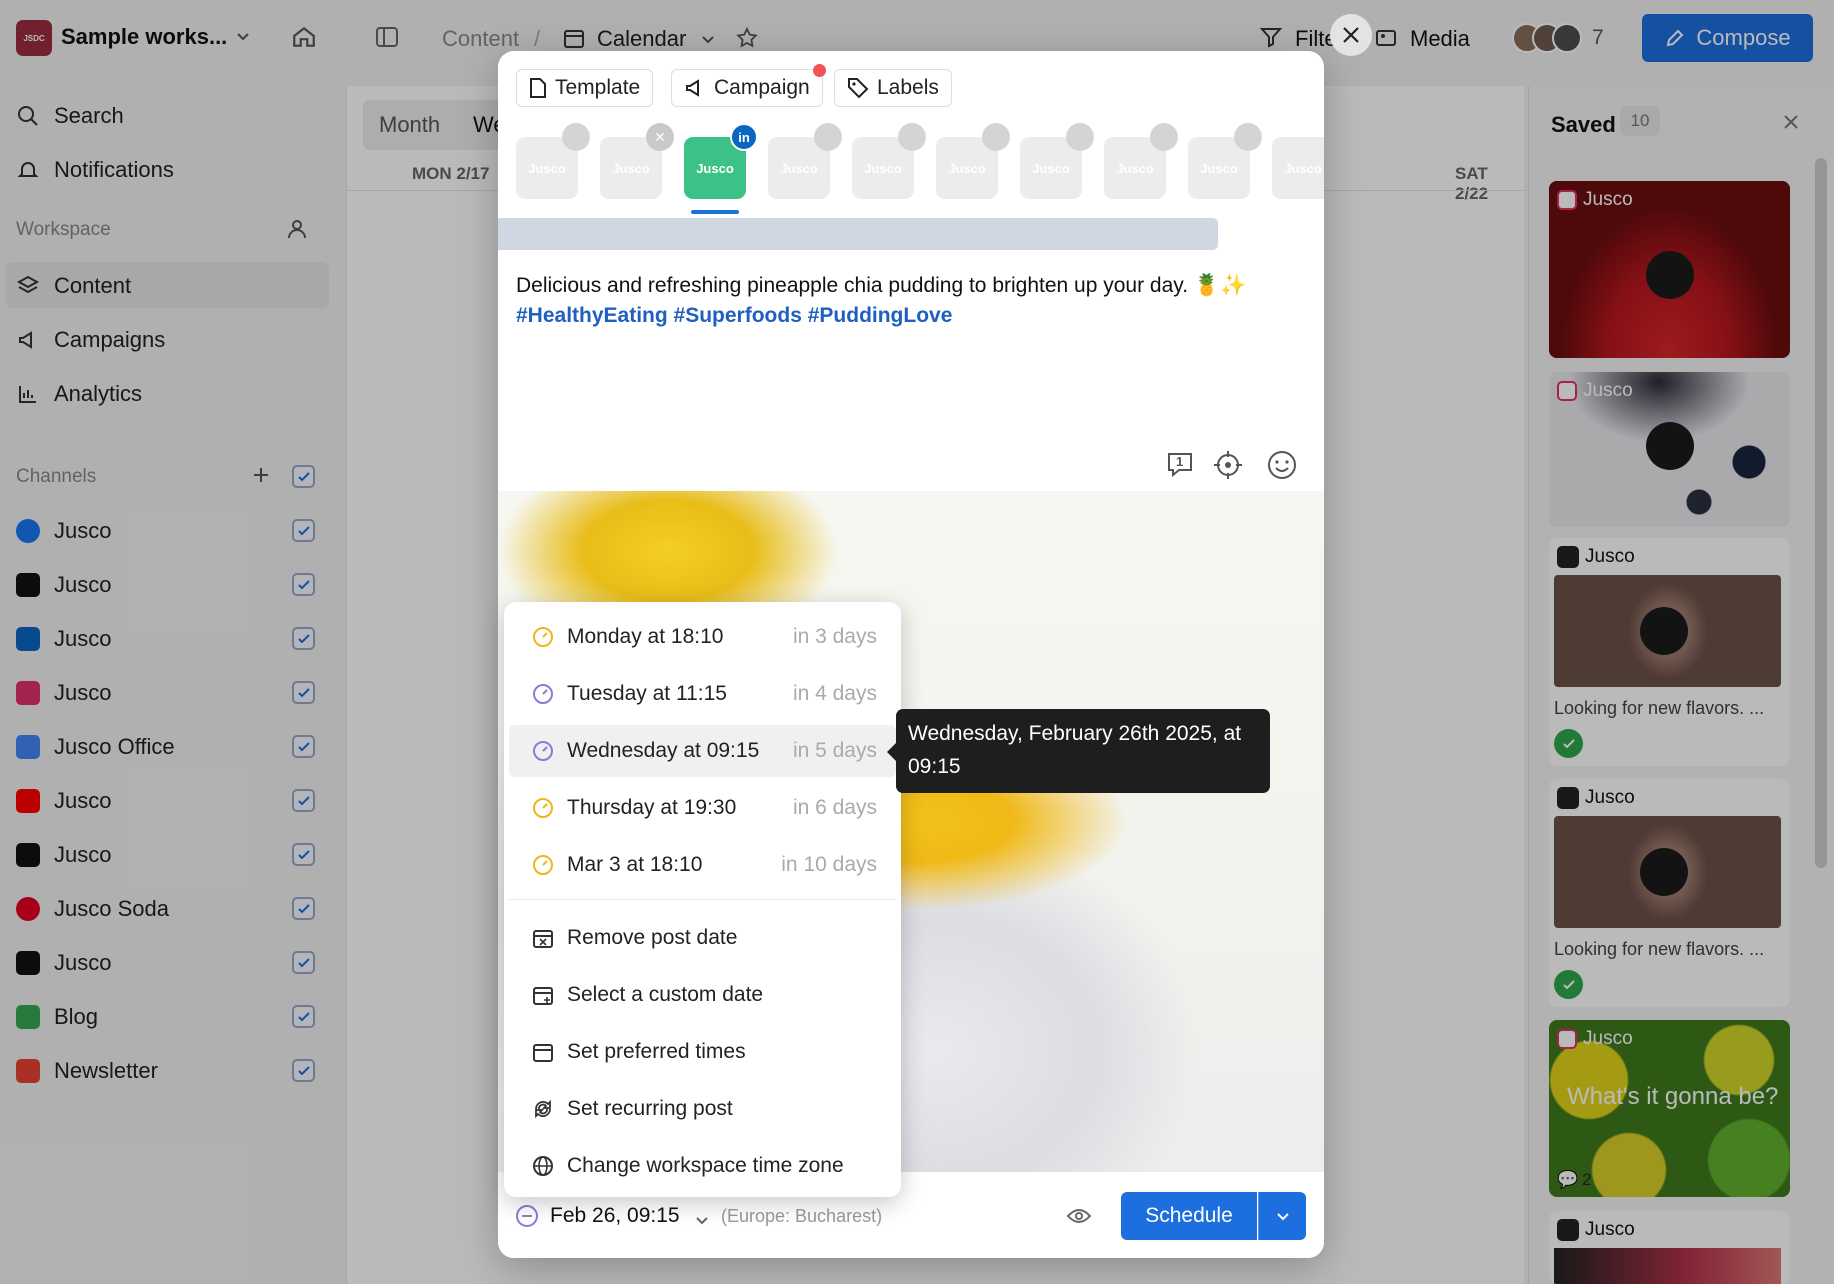  I want to click on facebook-icon, so click(576, 137).